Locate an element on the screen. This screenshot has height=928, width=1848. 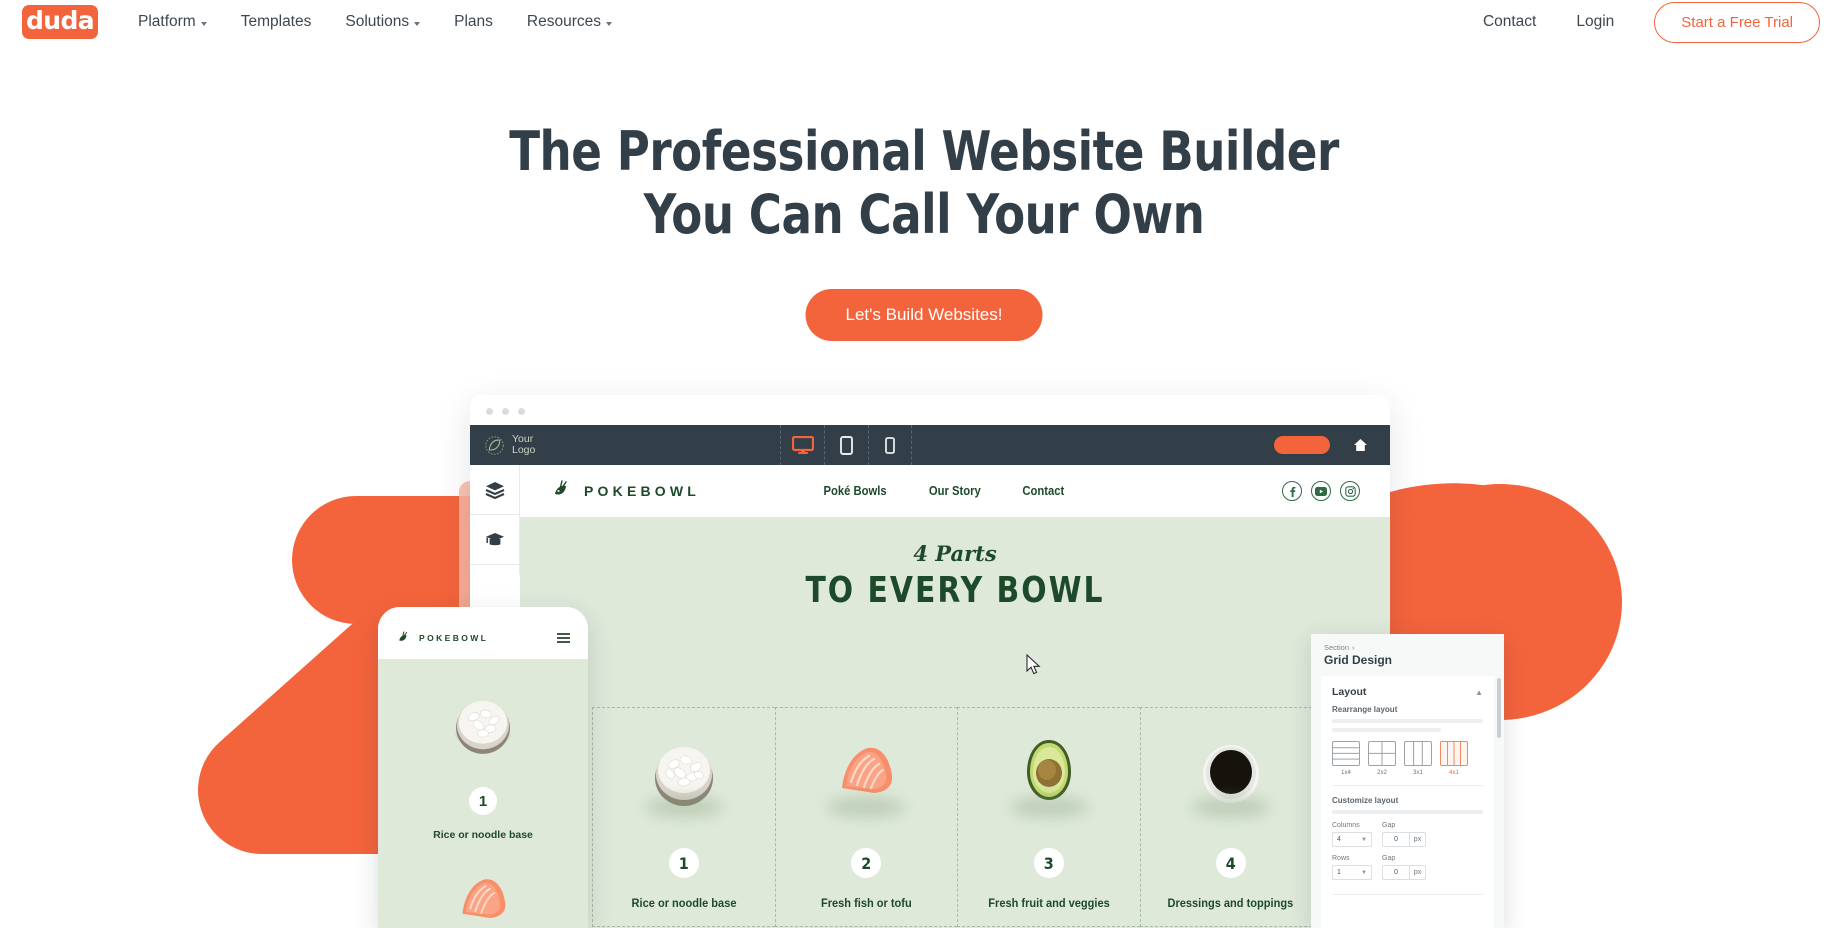
rail-item-layers is located at coordinates (494, 490).